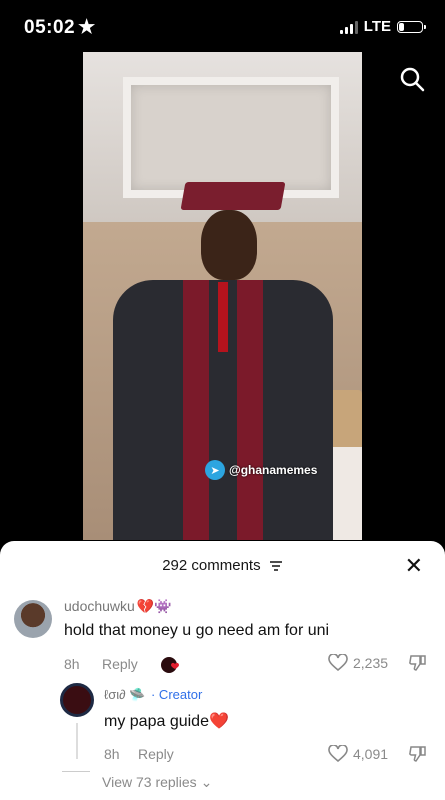 The width and height of the screenshot is (445, 800). Describe the element at coordinates (77, 700) in the screenshot. I see `creator-avatar` at that location.